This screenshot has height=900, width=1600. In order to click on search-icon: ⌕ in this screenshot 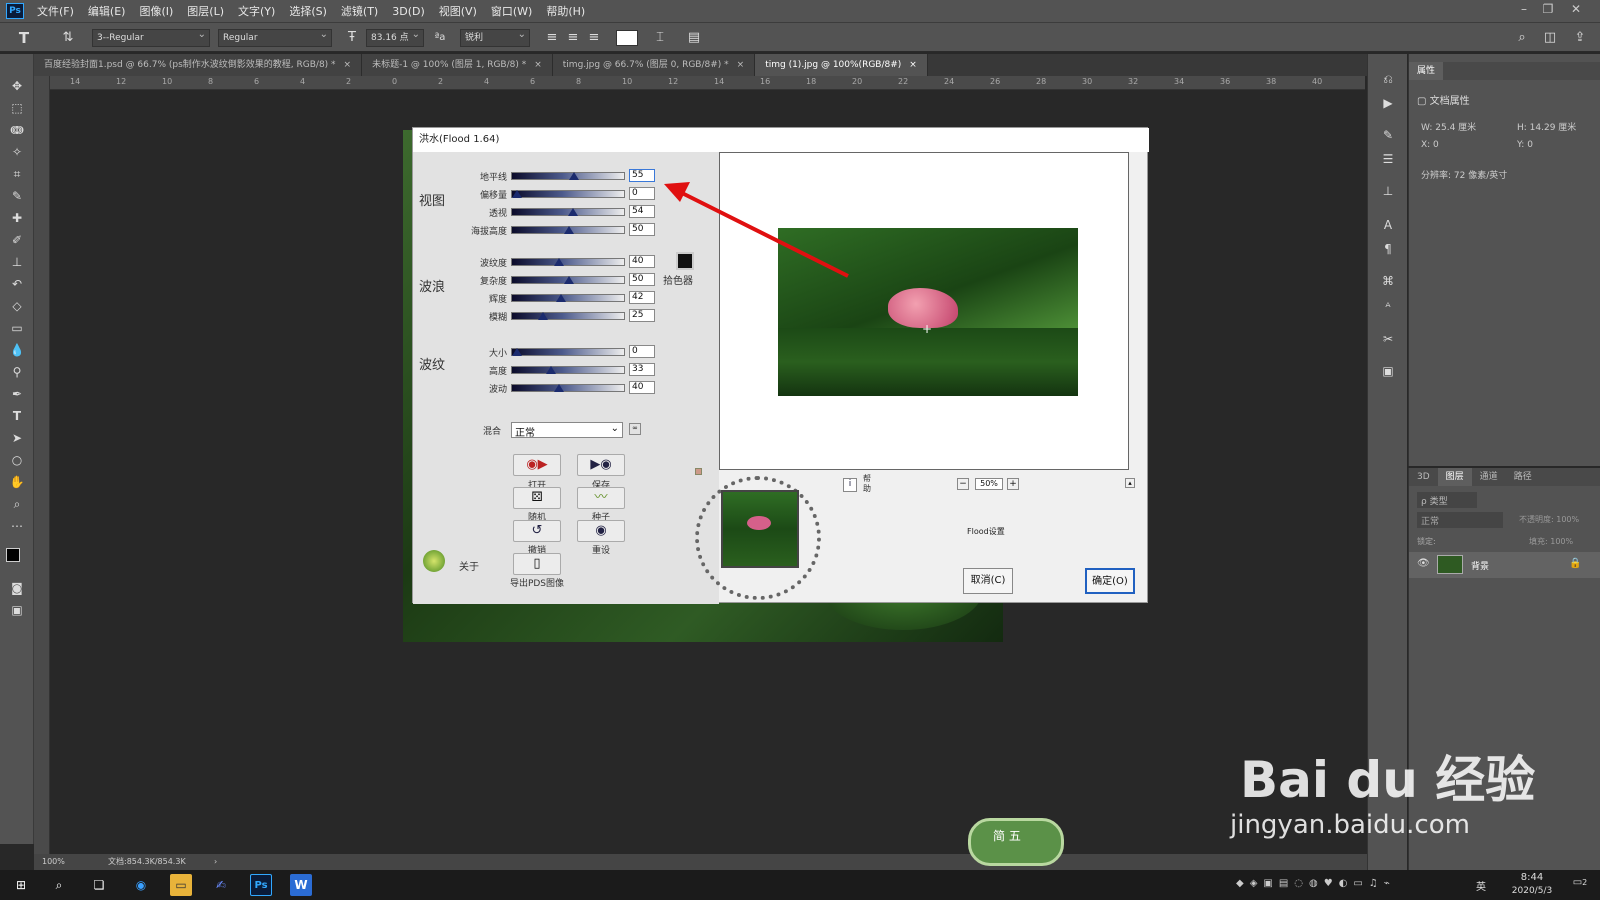, I will do `click(59, 885)`.